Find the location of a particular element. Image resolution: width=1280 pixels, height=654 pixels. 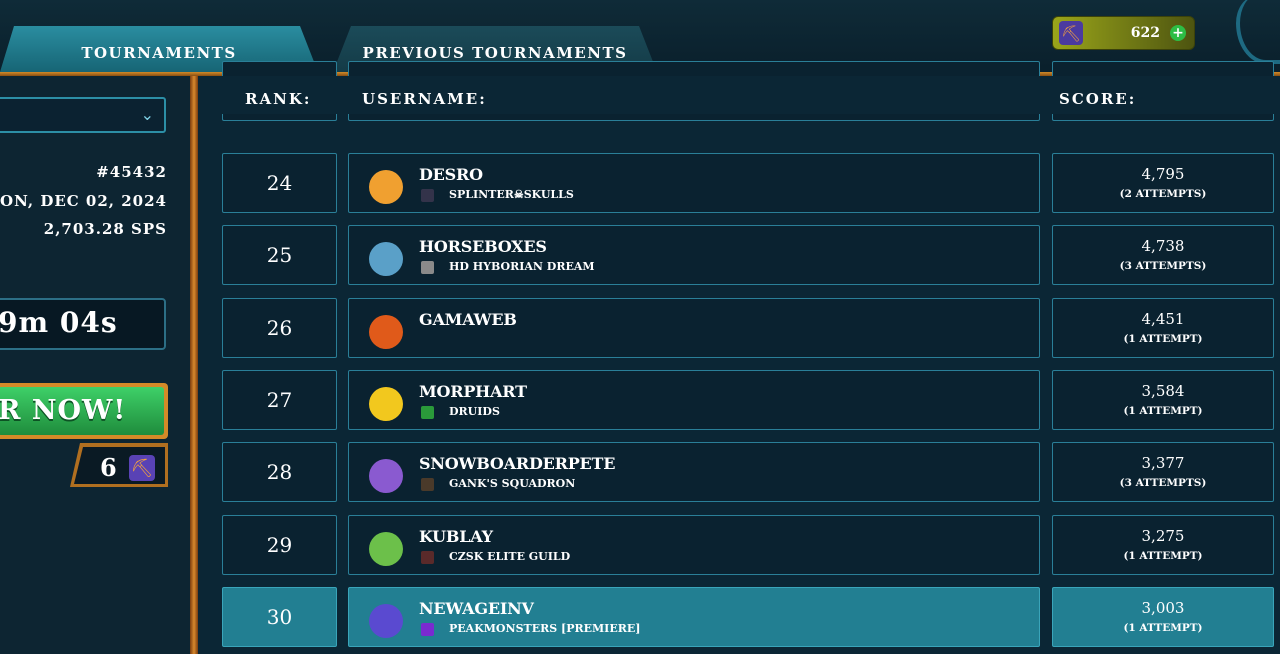

pickaxe-icon: ⛏ is located at coordinates (1071, 33).